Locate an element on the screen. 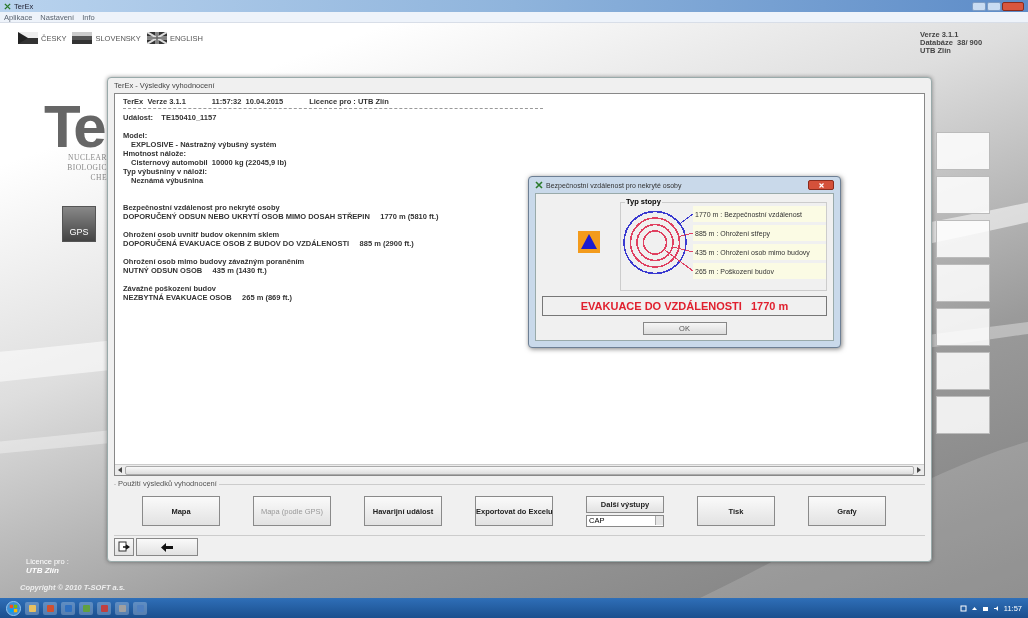 The height and width of the screenshot is (618, 1028). logo-text: Te is located at coordinates (75, 127).